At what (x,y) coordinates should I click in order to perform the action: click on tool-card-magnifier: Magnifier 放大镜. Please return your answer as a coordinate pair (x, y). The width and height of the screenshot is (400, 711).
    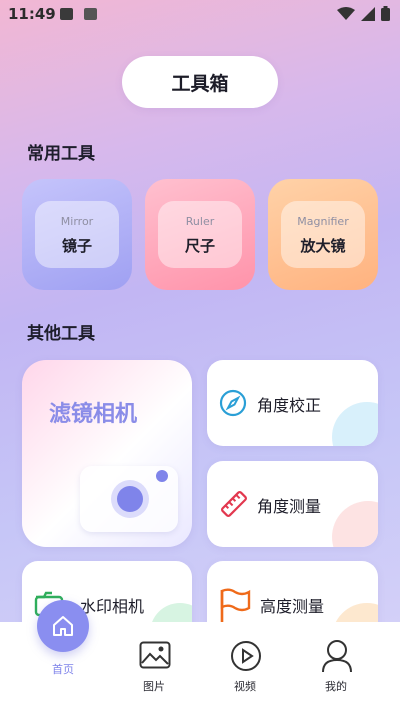
    Looking at the image, I should click on (323, 234).